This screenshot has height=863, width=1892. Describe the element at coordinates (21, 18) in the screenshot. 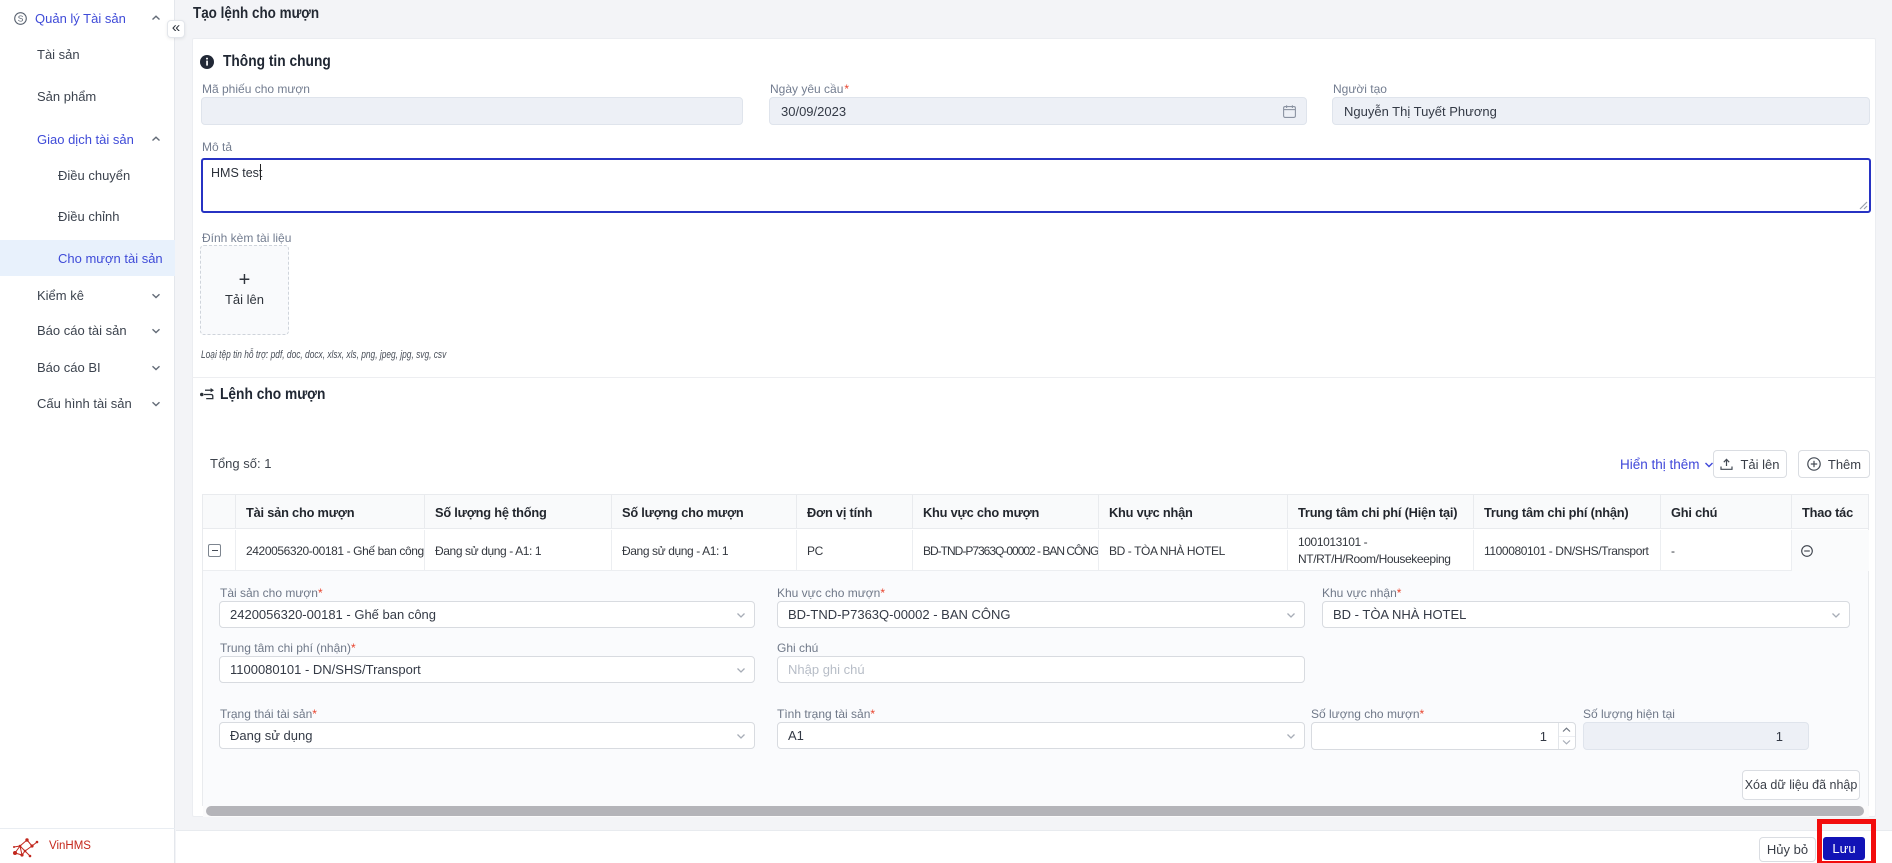

I see `svg-text: S` at that location.